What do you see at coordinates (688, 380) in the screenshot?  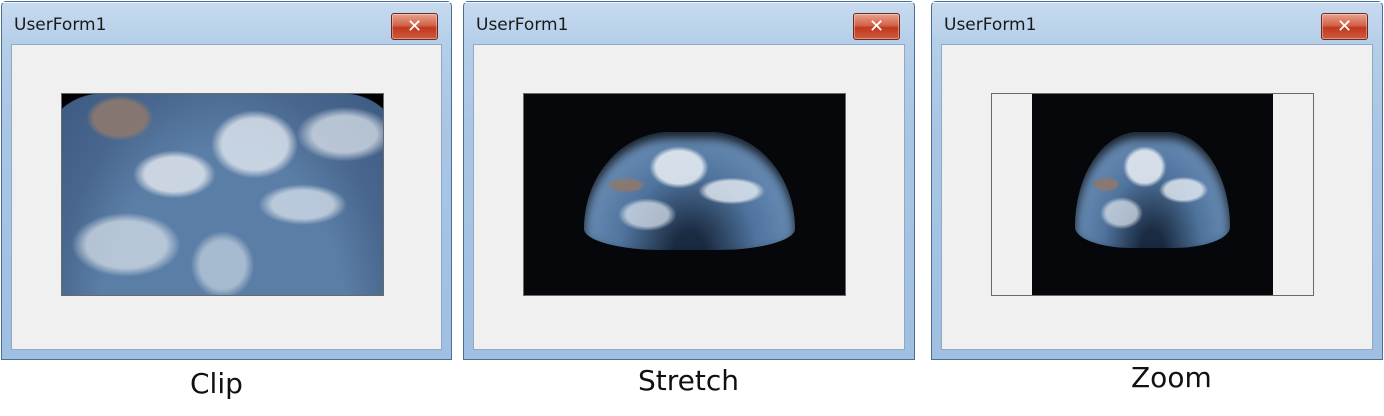 I see `caption-stretch: Stretch` at bounding box center [688, 380].